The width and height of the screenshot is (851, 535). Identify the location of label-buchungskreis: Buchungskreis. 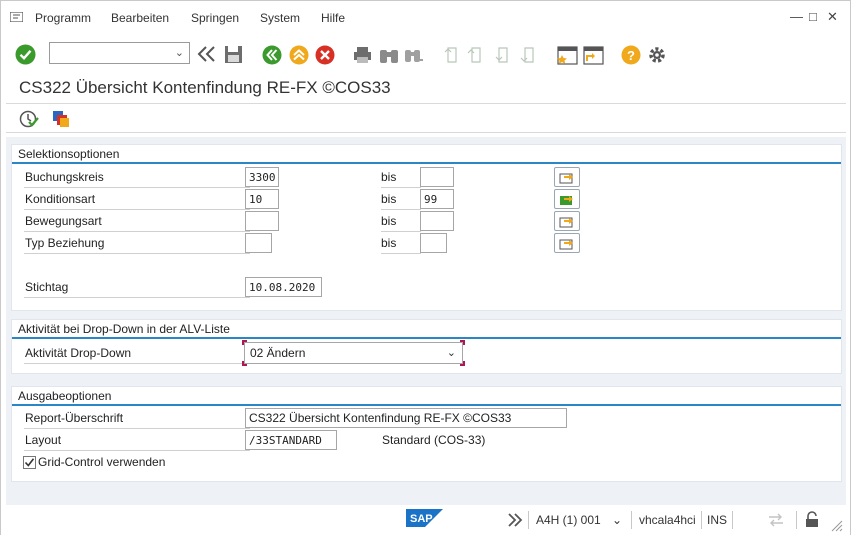
(64, 177).